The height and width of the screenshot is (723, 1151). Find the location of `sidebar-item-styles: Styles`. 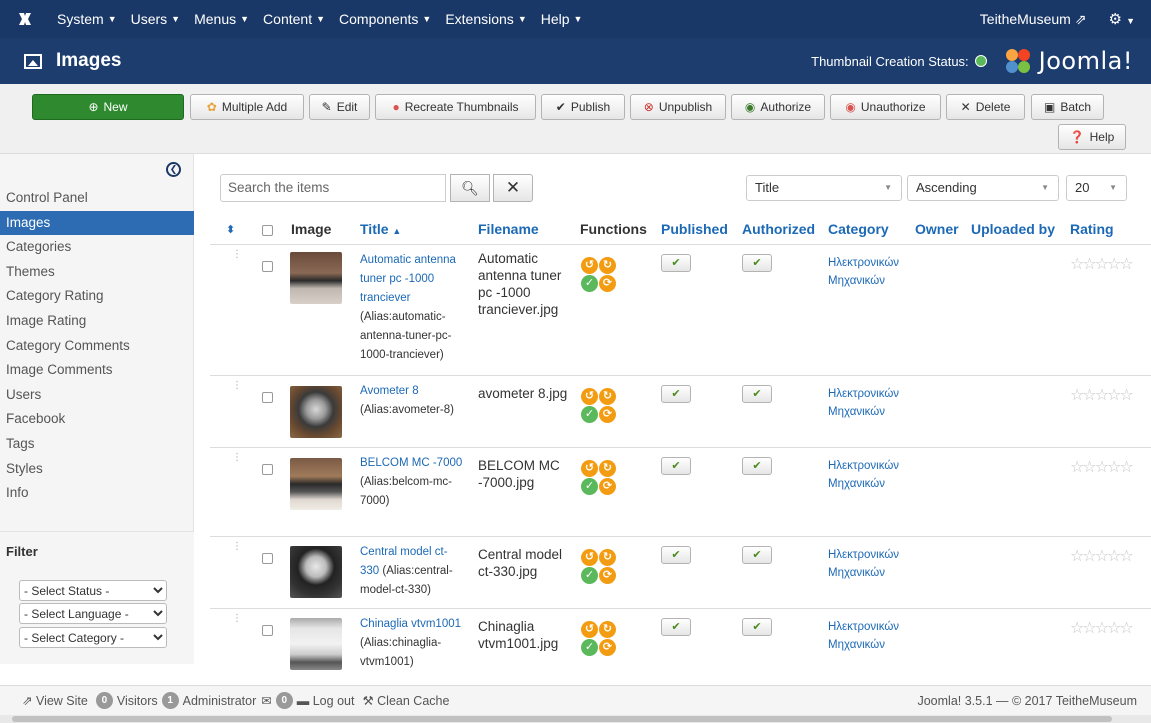

sidebar-item-styles: Styles is located at coordinates (97, 469).